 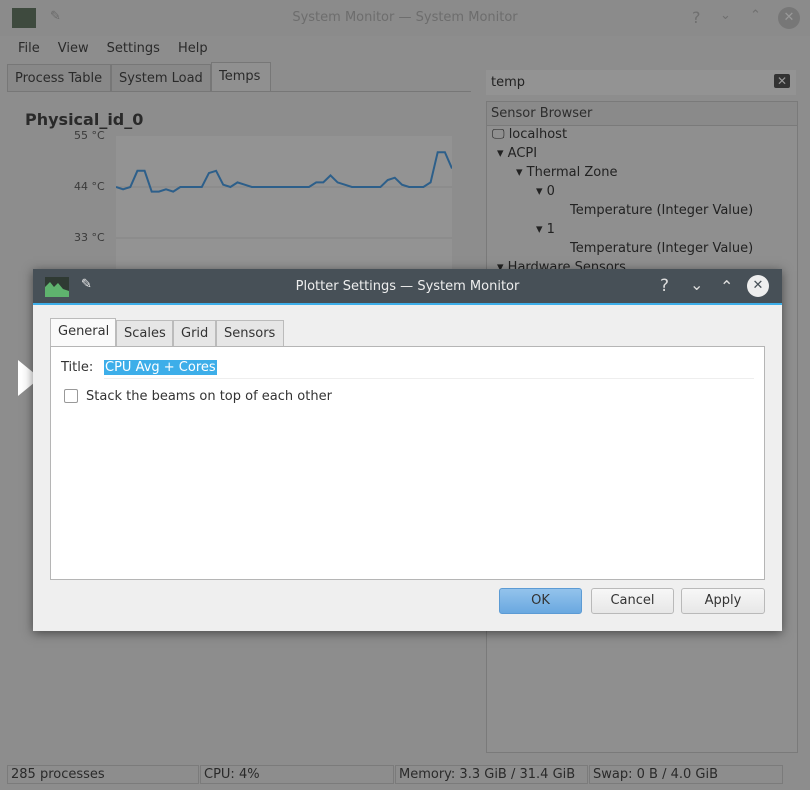 I want to click on menu-view: View, so click(x=73, y=47).